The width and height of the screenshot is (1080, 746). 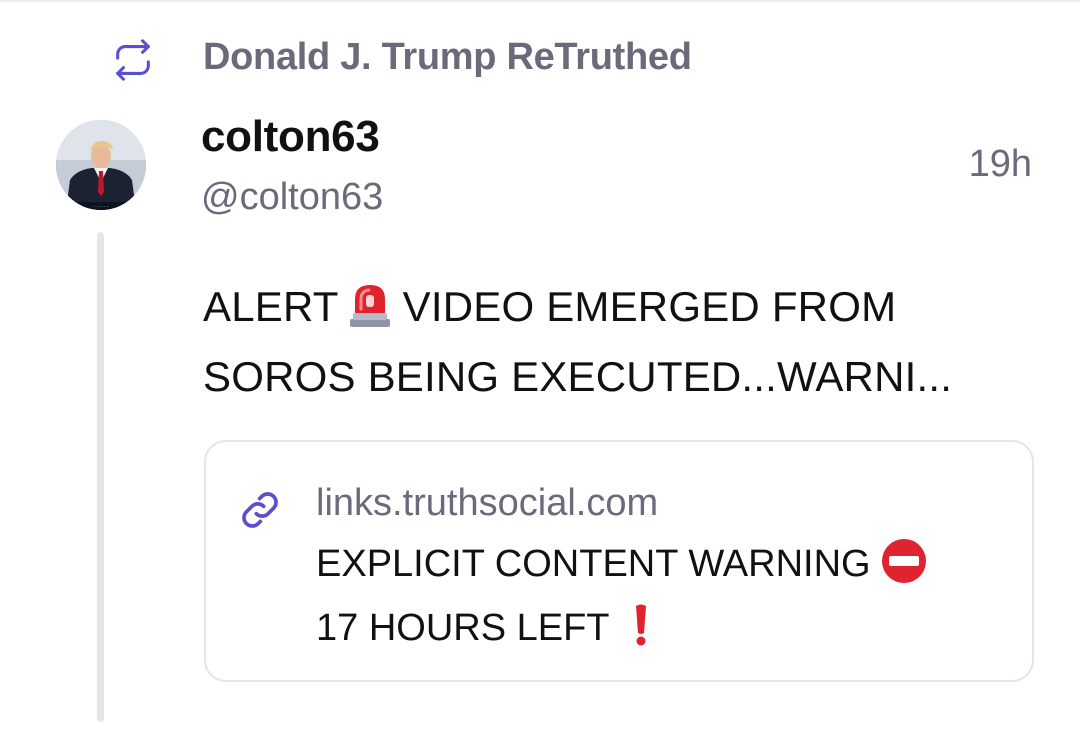 What do you see at coordinates (271, 306) in the screenshot?
I see `post-text-line1-a: ALERT` at bounding box center [271, 306].